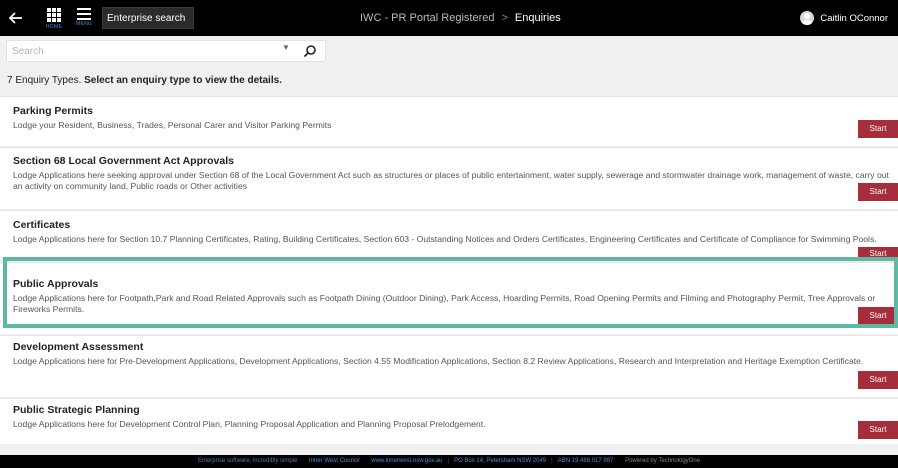 This screenshot has height=468, width=898. I want to click on footer-tagline: Enterprise software, incredibly simple, so click(247, 461).